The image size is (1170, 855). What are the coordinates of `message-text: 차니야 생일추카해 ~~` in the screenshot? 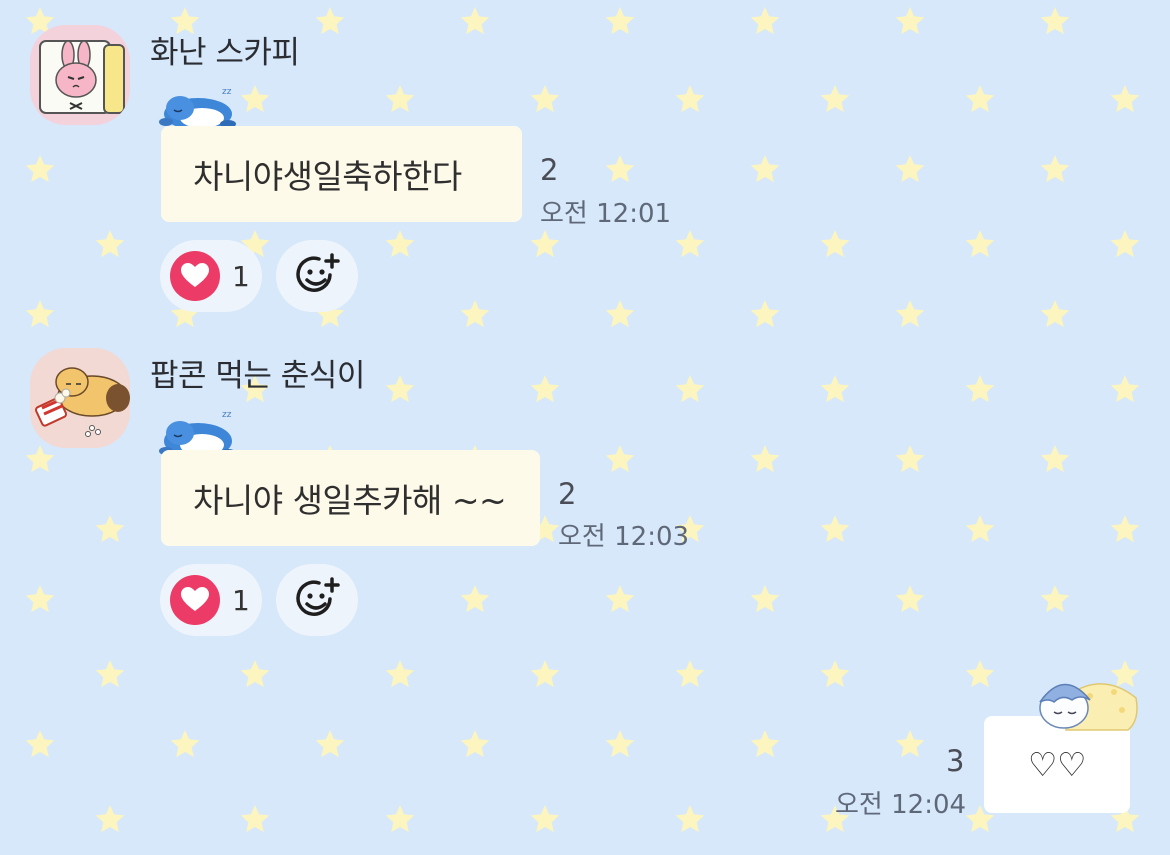 It's located at (350, 500).